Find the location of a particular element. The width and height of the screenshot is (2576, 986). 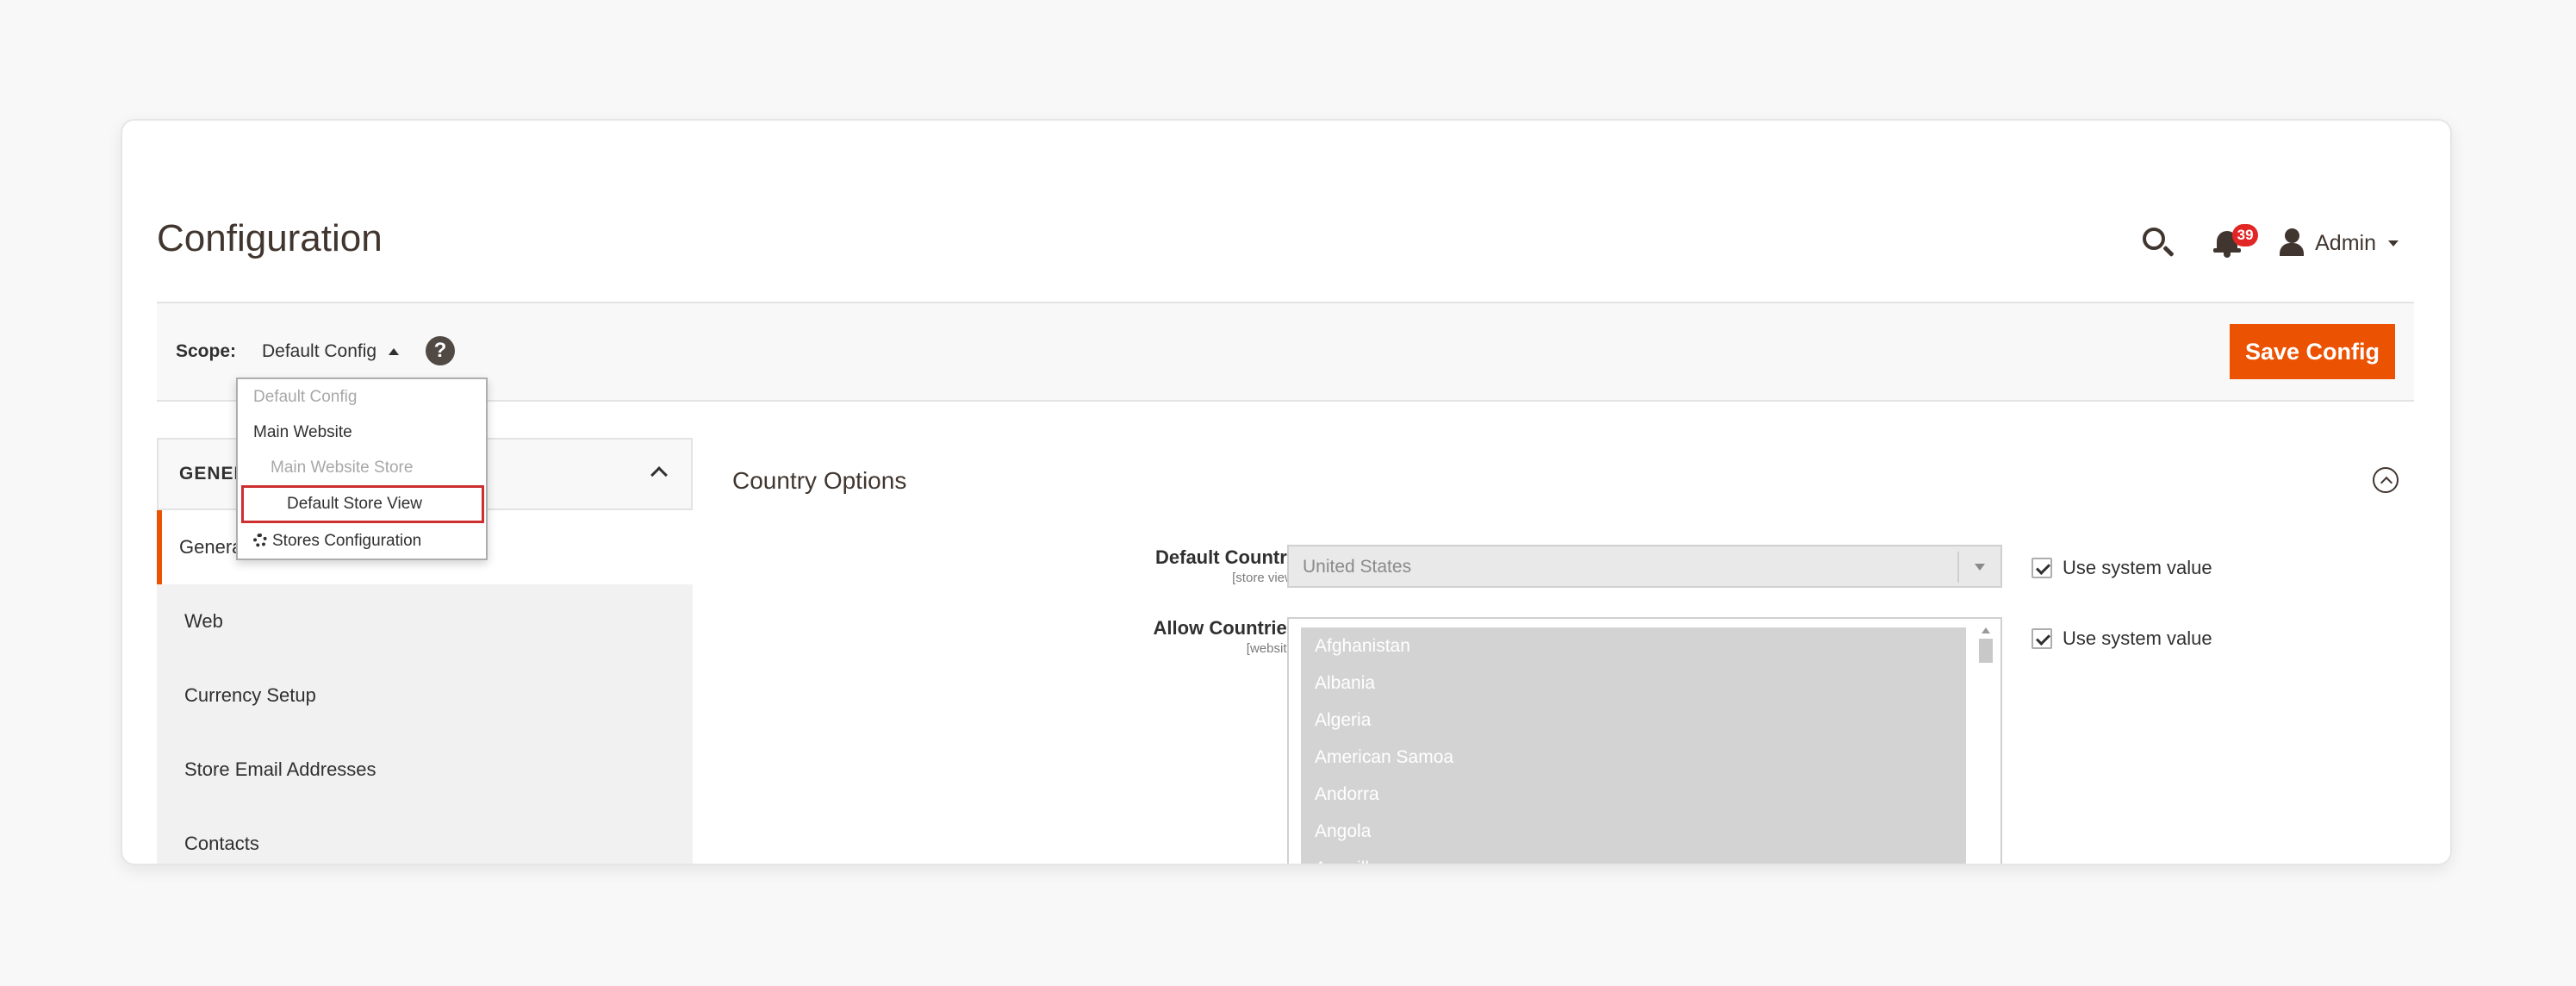

scope-current: Default Config is located at coordinates (320, 351).